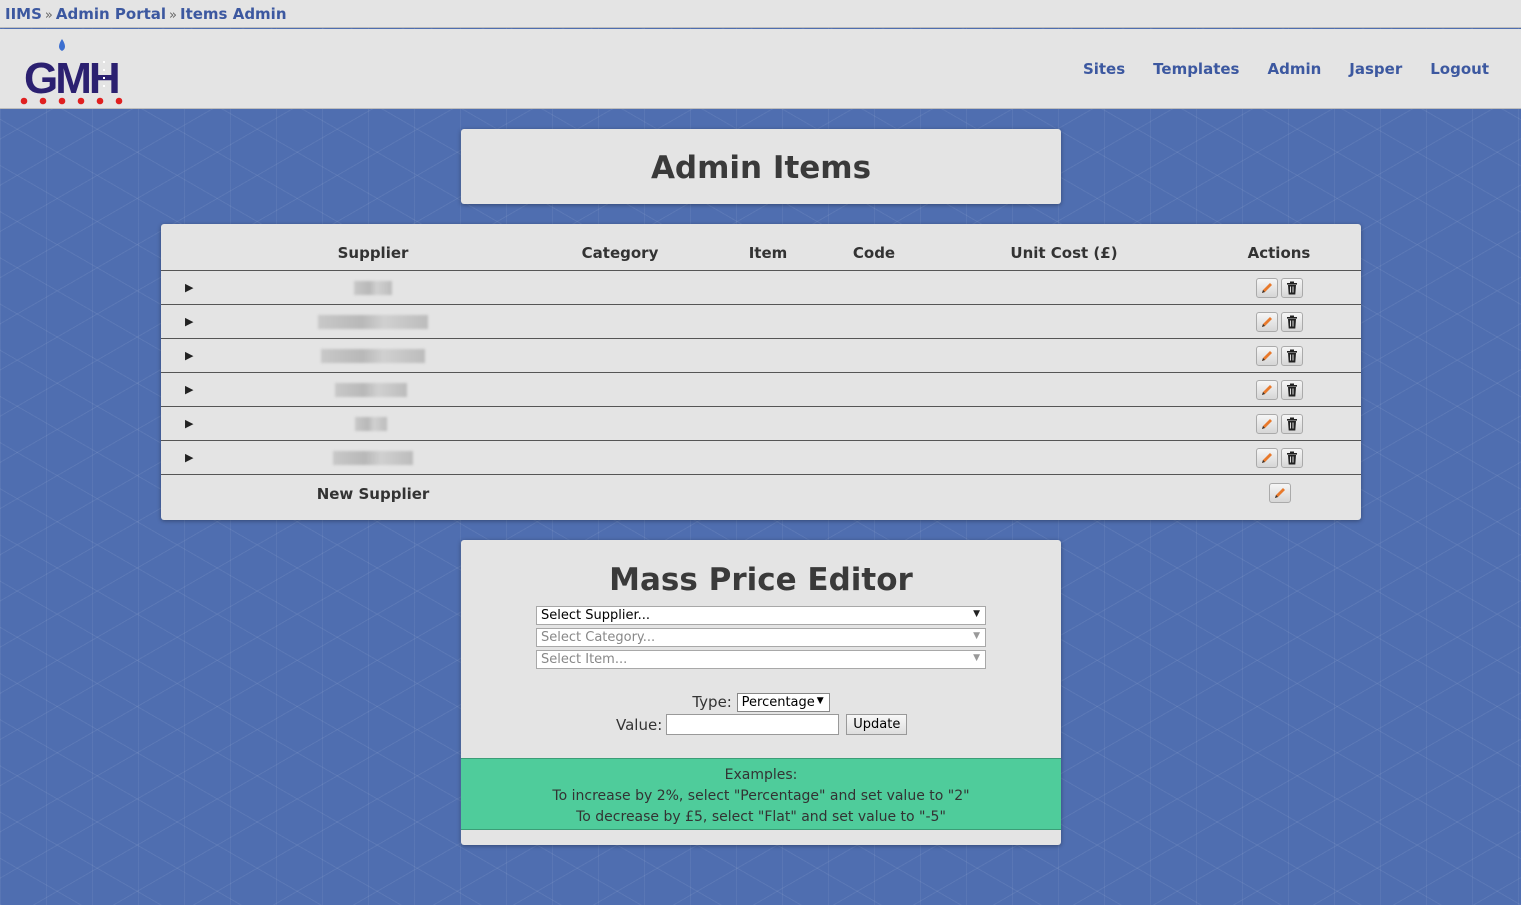  I want to click on gmh-logo: GMH, so click(73, 72).